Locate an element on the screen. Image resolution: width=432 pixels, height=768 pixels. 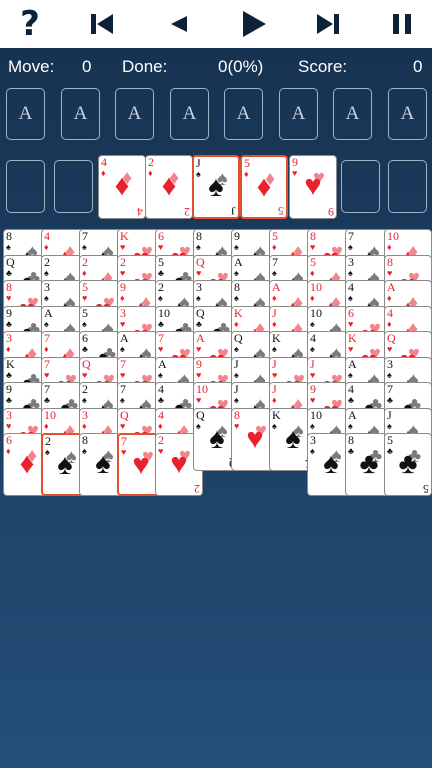
card-5-of-clubs: 5♣♣♣5 is located at coordinates (408, 464).